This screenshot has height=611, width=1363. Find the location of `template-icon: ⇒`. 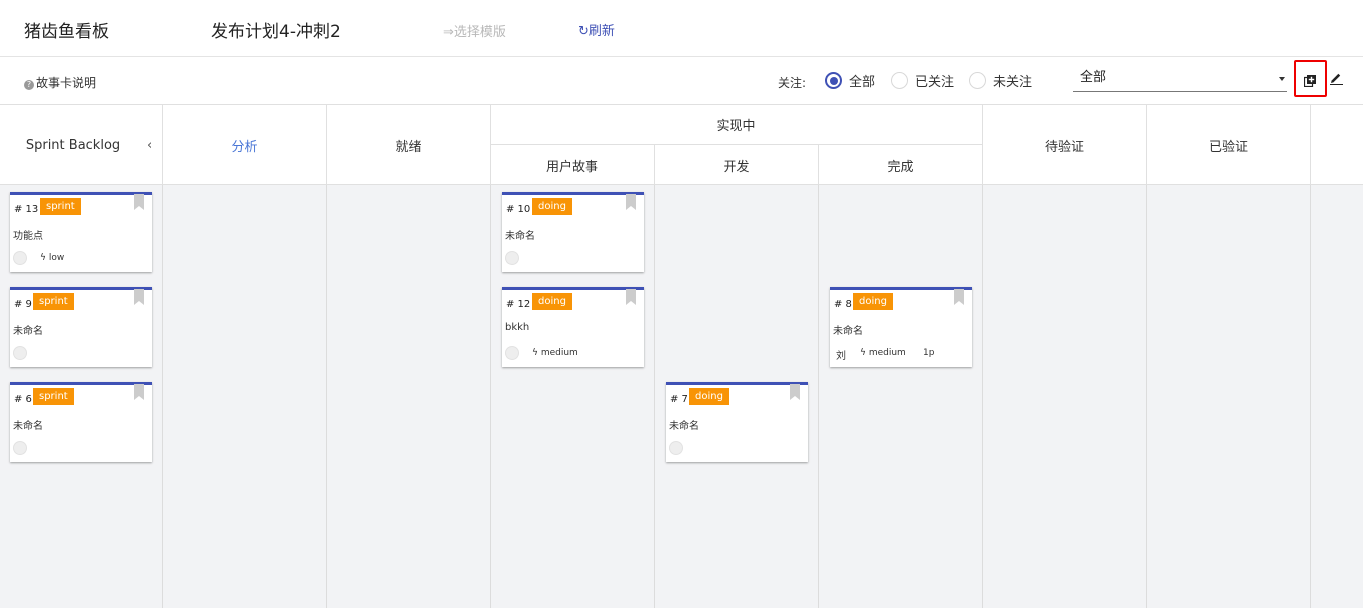

template-icon: ⇒ is located at coordinates (448, 32).